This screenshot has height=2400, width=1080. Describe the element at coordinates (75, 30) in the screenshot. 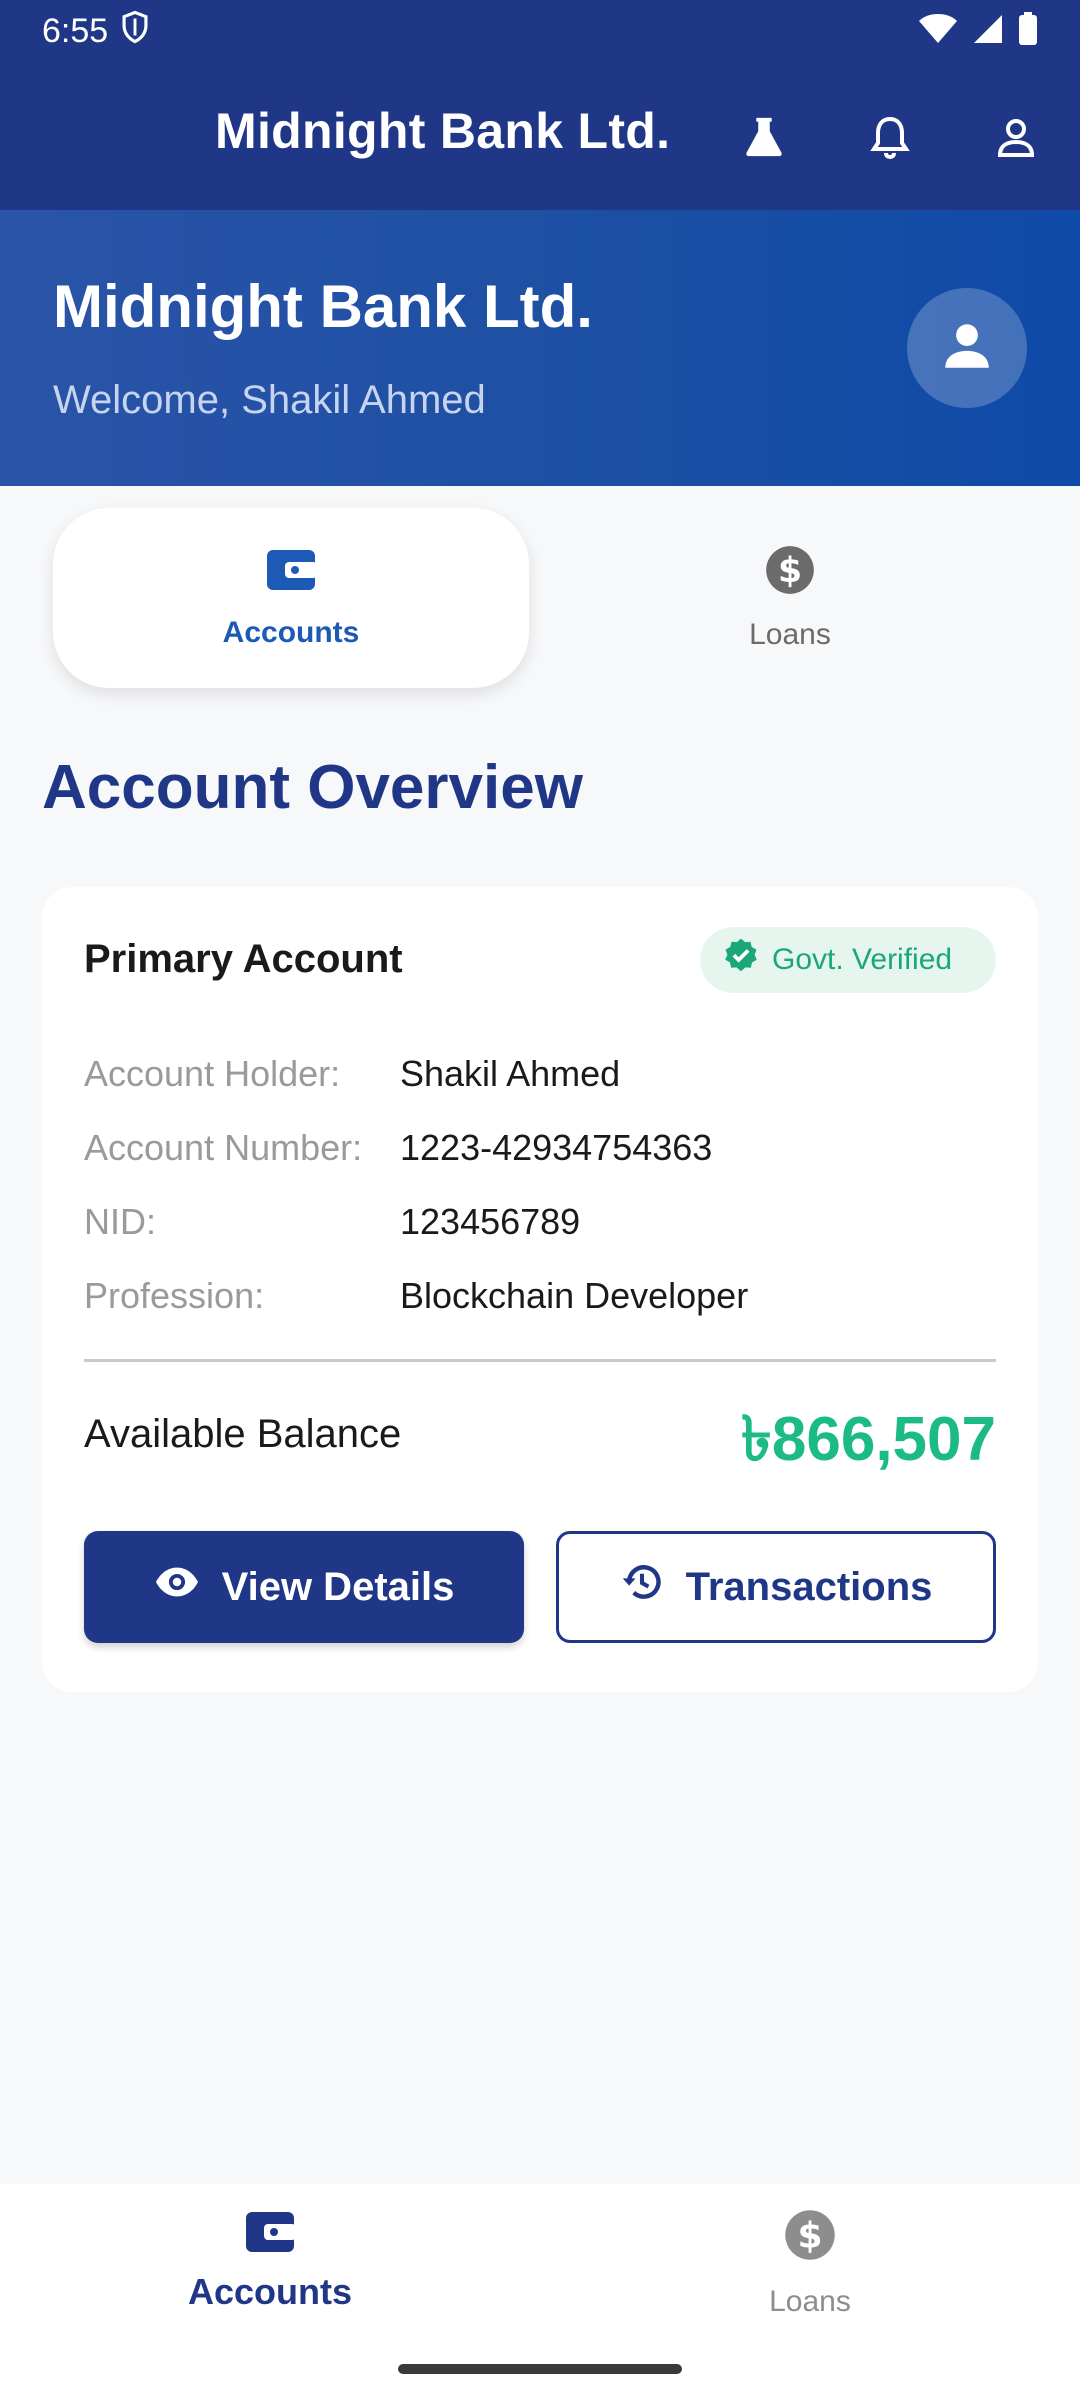

I see `status-time: 6:55` at that location.